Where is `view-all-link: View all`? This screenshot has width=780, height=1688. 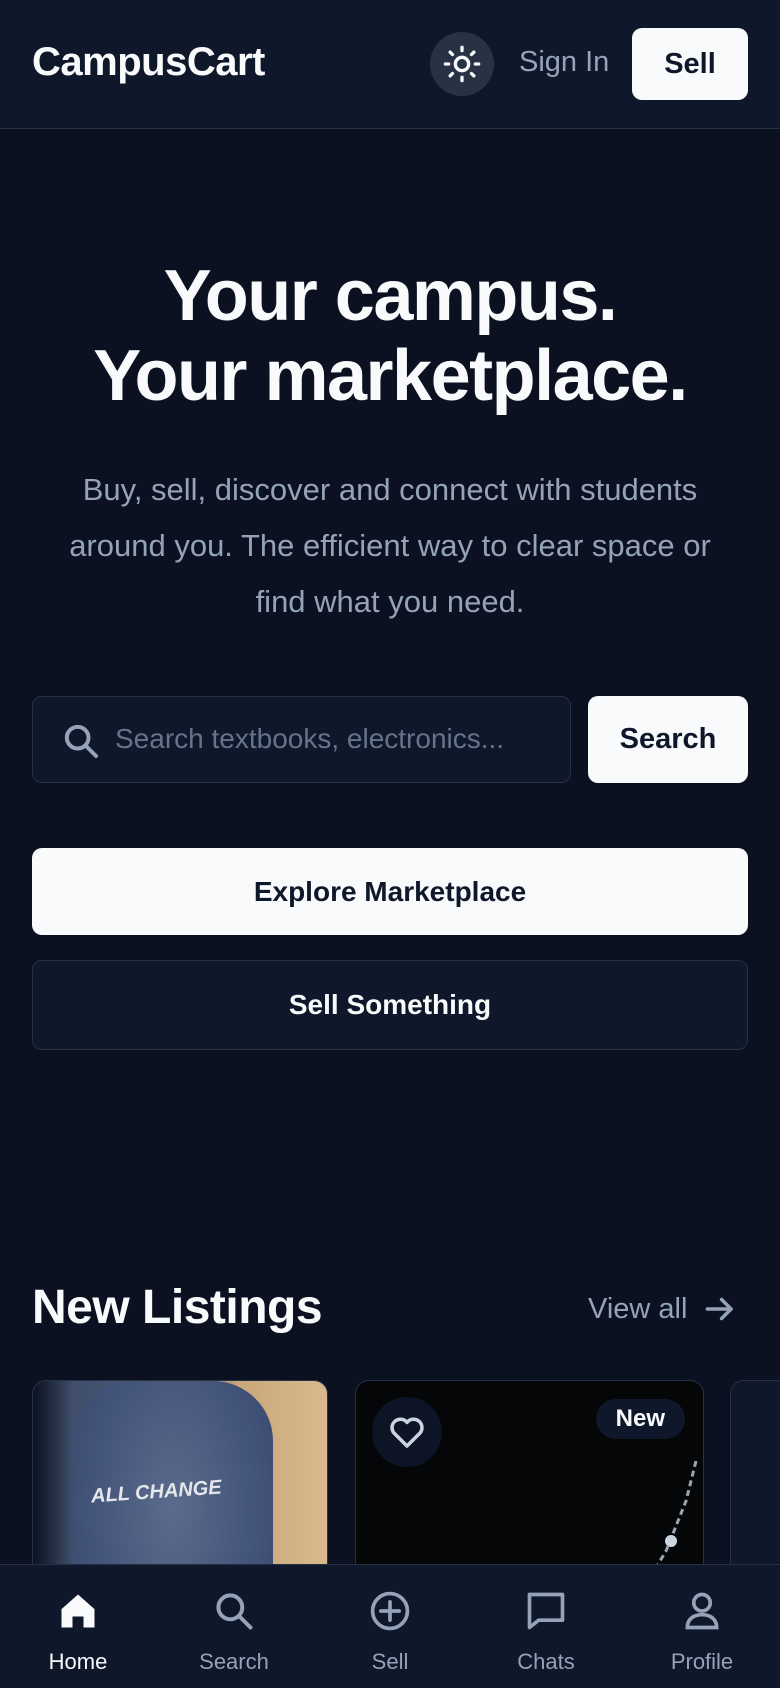
view-all-link: View all is located at coordinates (663, 1309).